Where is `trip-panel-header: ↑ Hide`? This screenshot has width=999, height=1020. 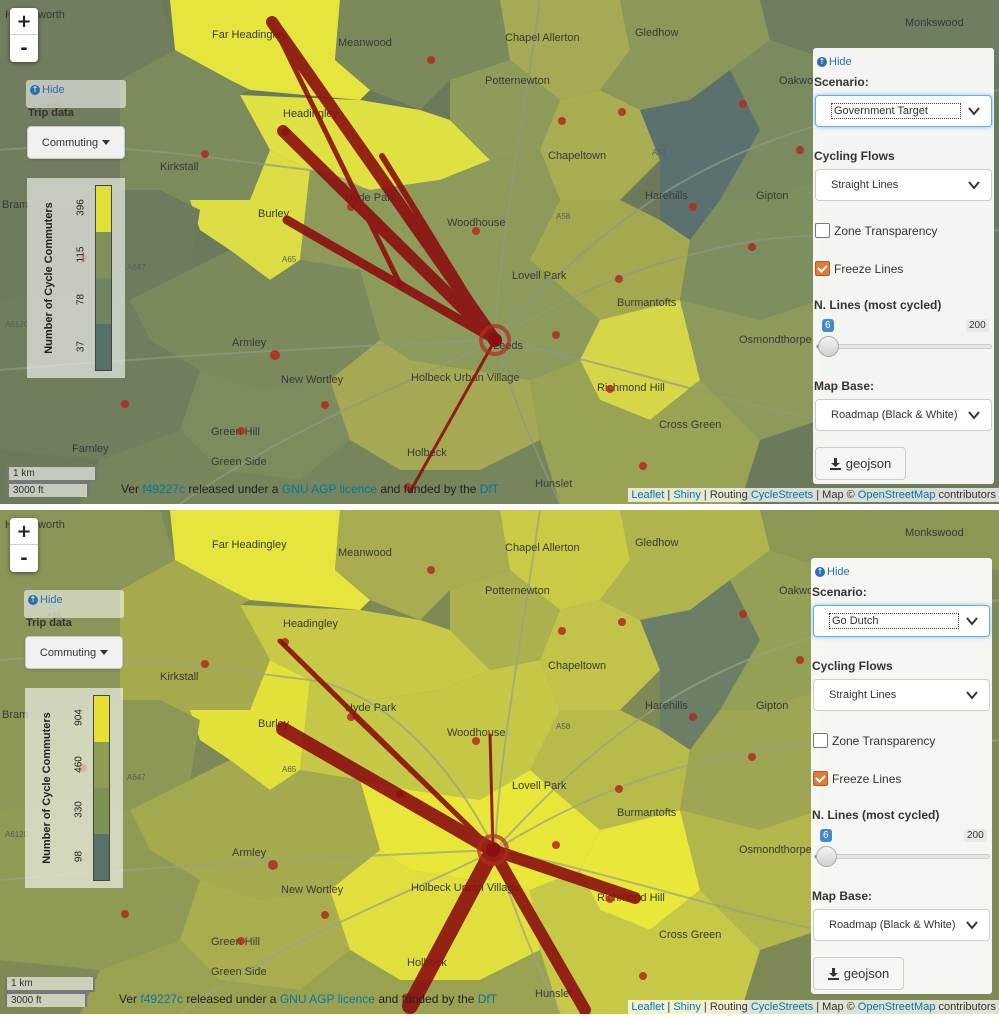
trip-panel-header: ↑ Hide is located at coordinates (74, 604).